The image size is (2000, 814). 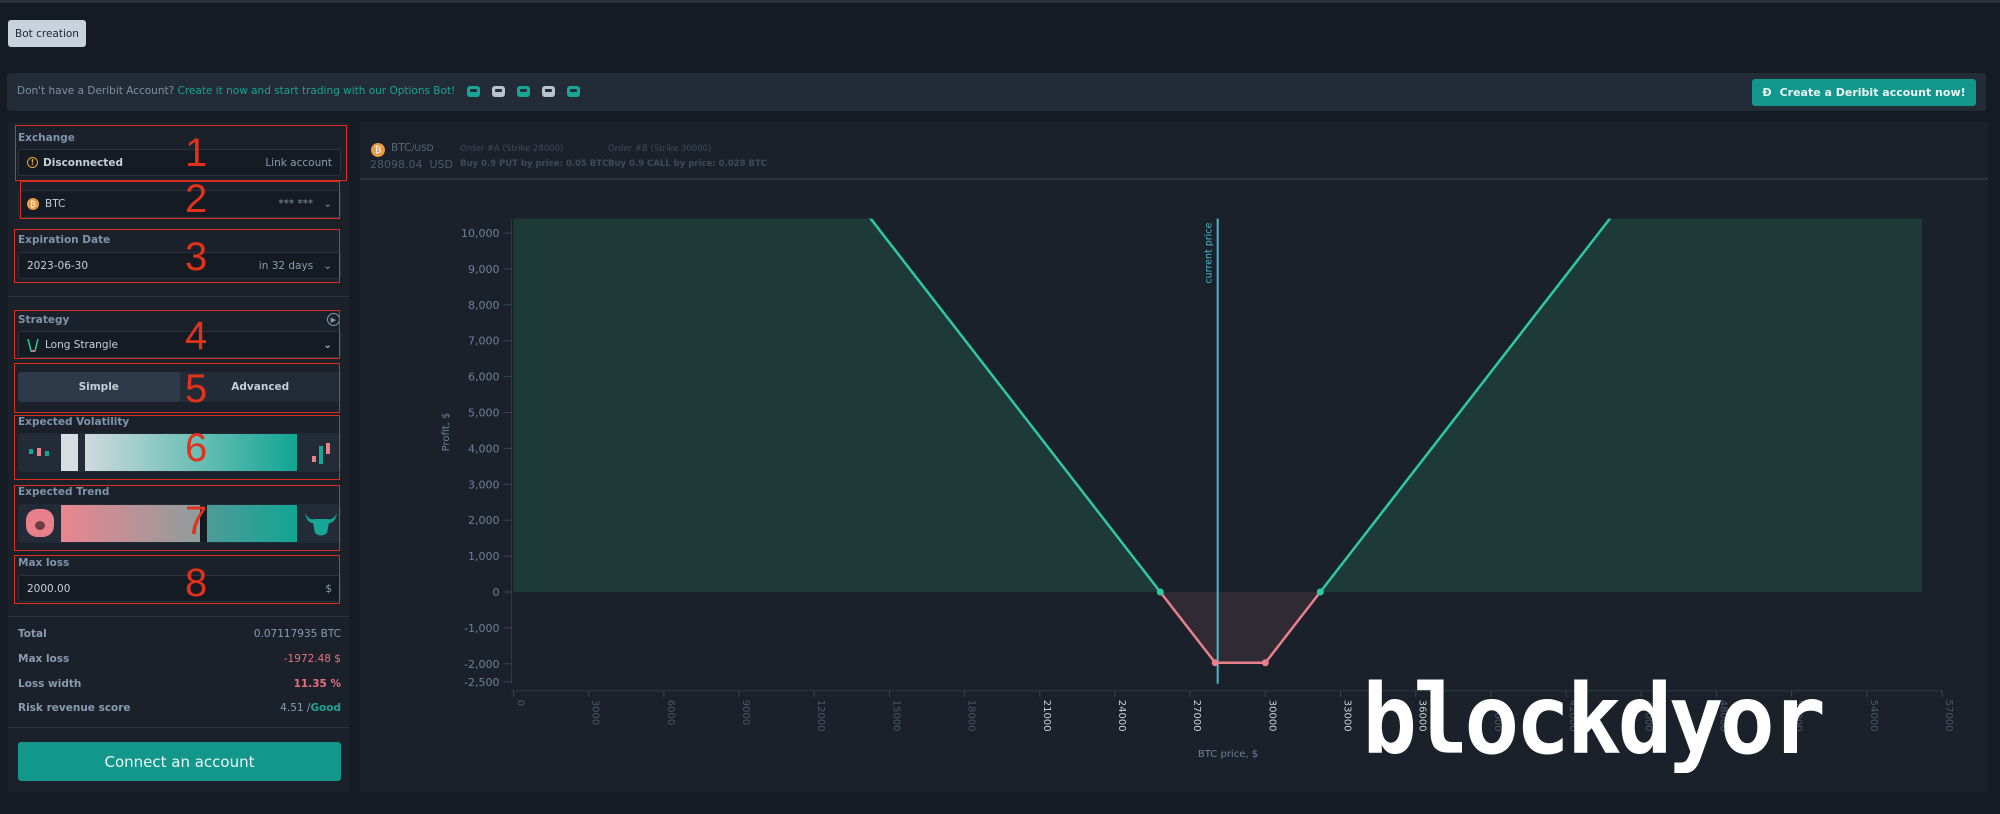 I want to click on x-tick-label: 57000, so click(x=1948, y=716).